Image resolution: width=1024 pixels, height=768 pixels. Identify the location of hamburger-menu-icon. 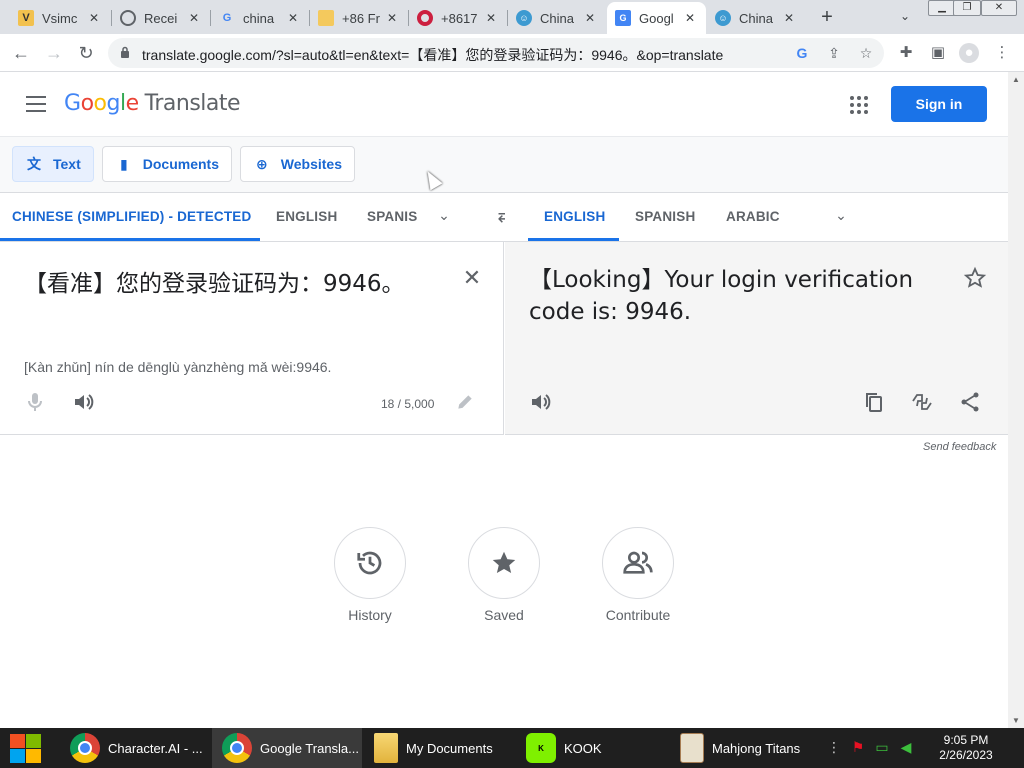
(36, 104).